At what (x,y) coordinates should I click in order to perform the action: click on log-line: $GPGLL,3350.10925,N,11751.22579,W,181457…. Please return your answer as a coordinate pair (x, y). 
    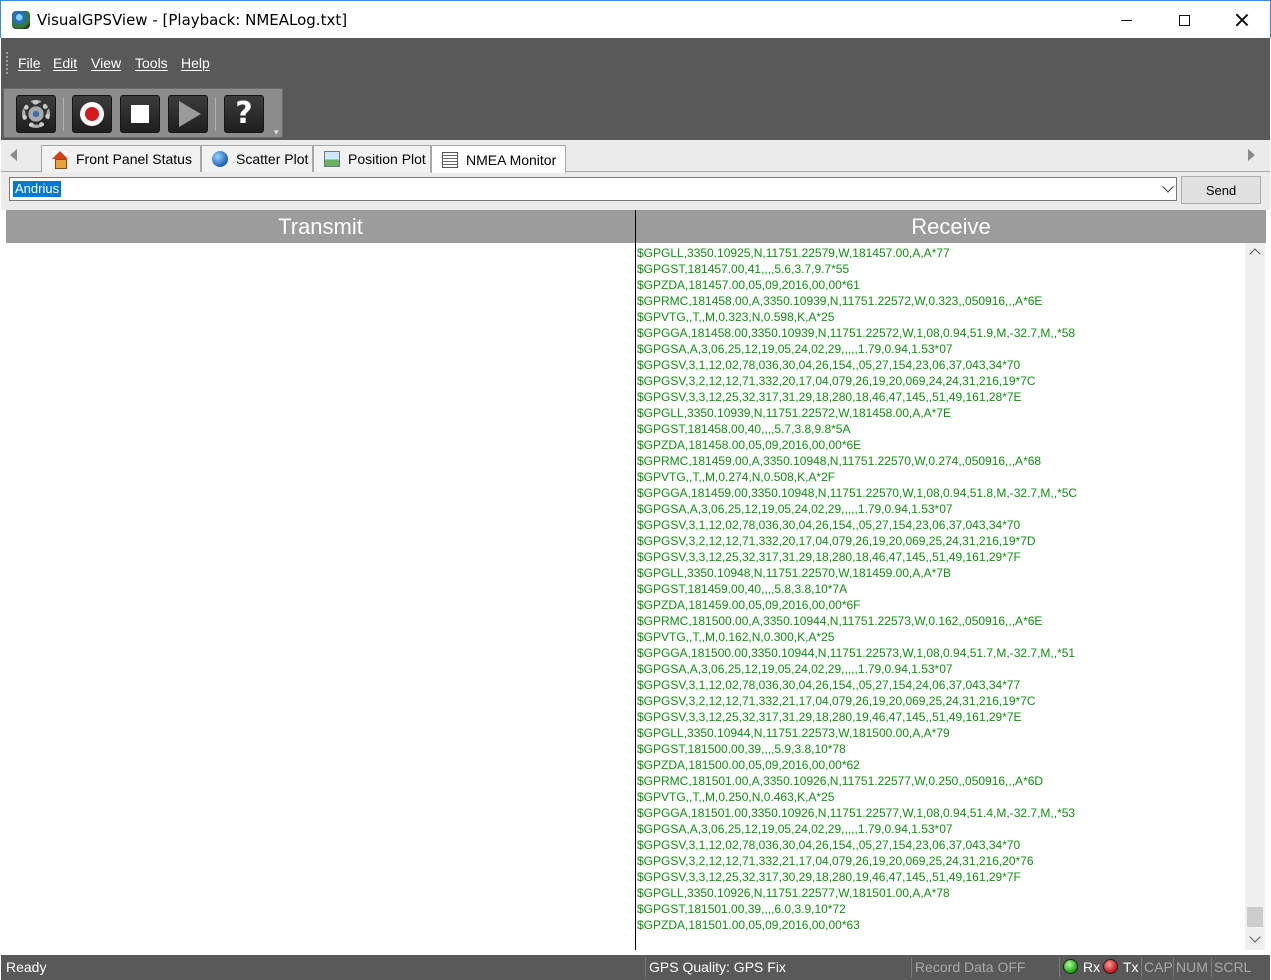
    Looking at the image, I should click on (793, 253).